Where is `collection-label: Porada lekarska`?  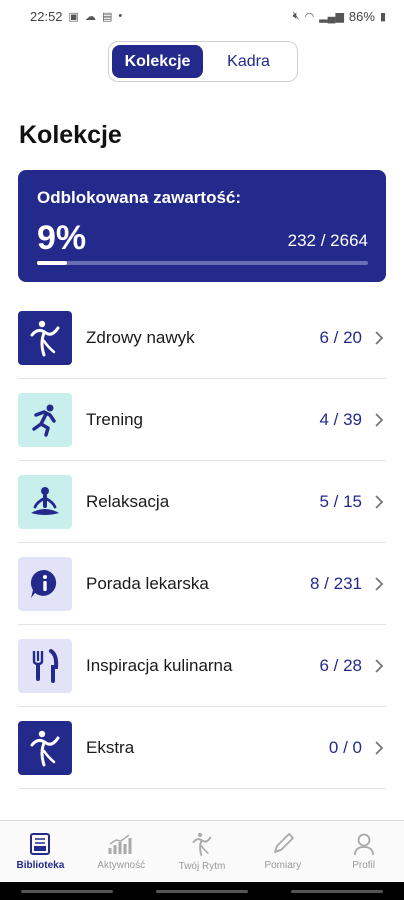 collection-label: Porada lekarska is located at coordinates (147, 583).